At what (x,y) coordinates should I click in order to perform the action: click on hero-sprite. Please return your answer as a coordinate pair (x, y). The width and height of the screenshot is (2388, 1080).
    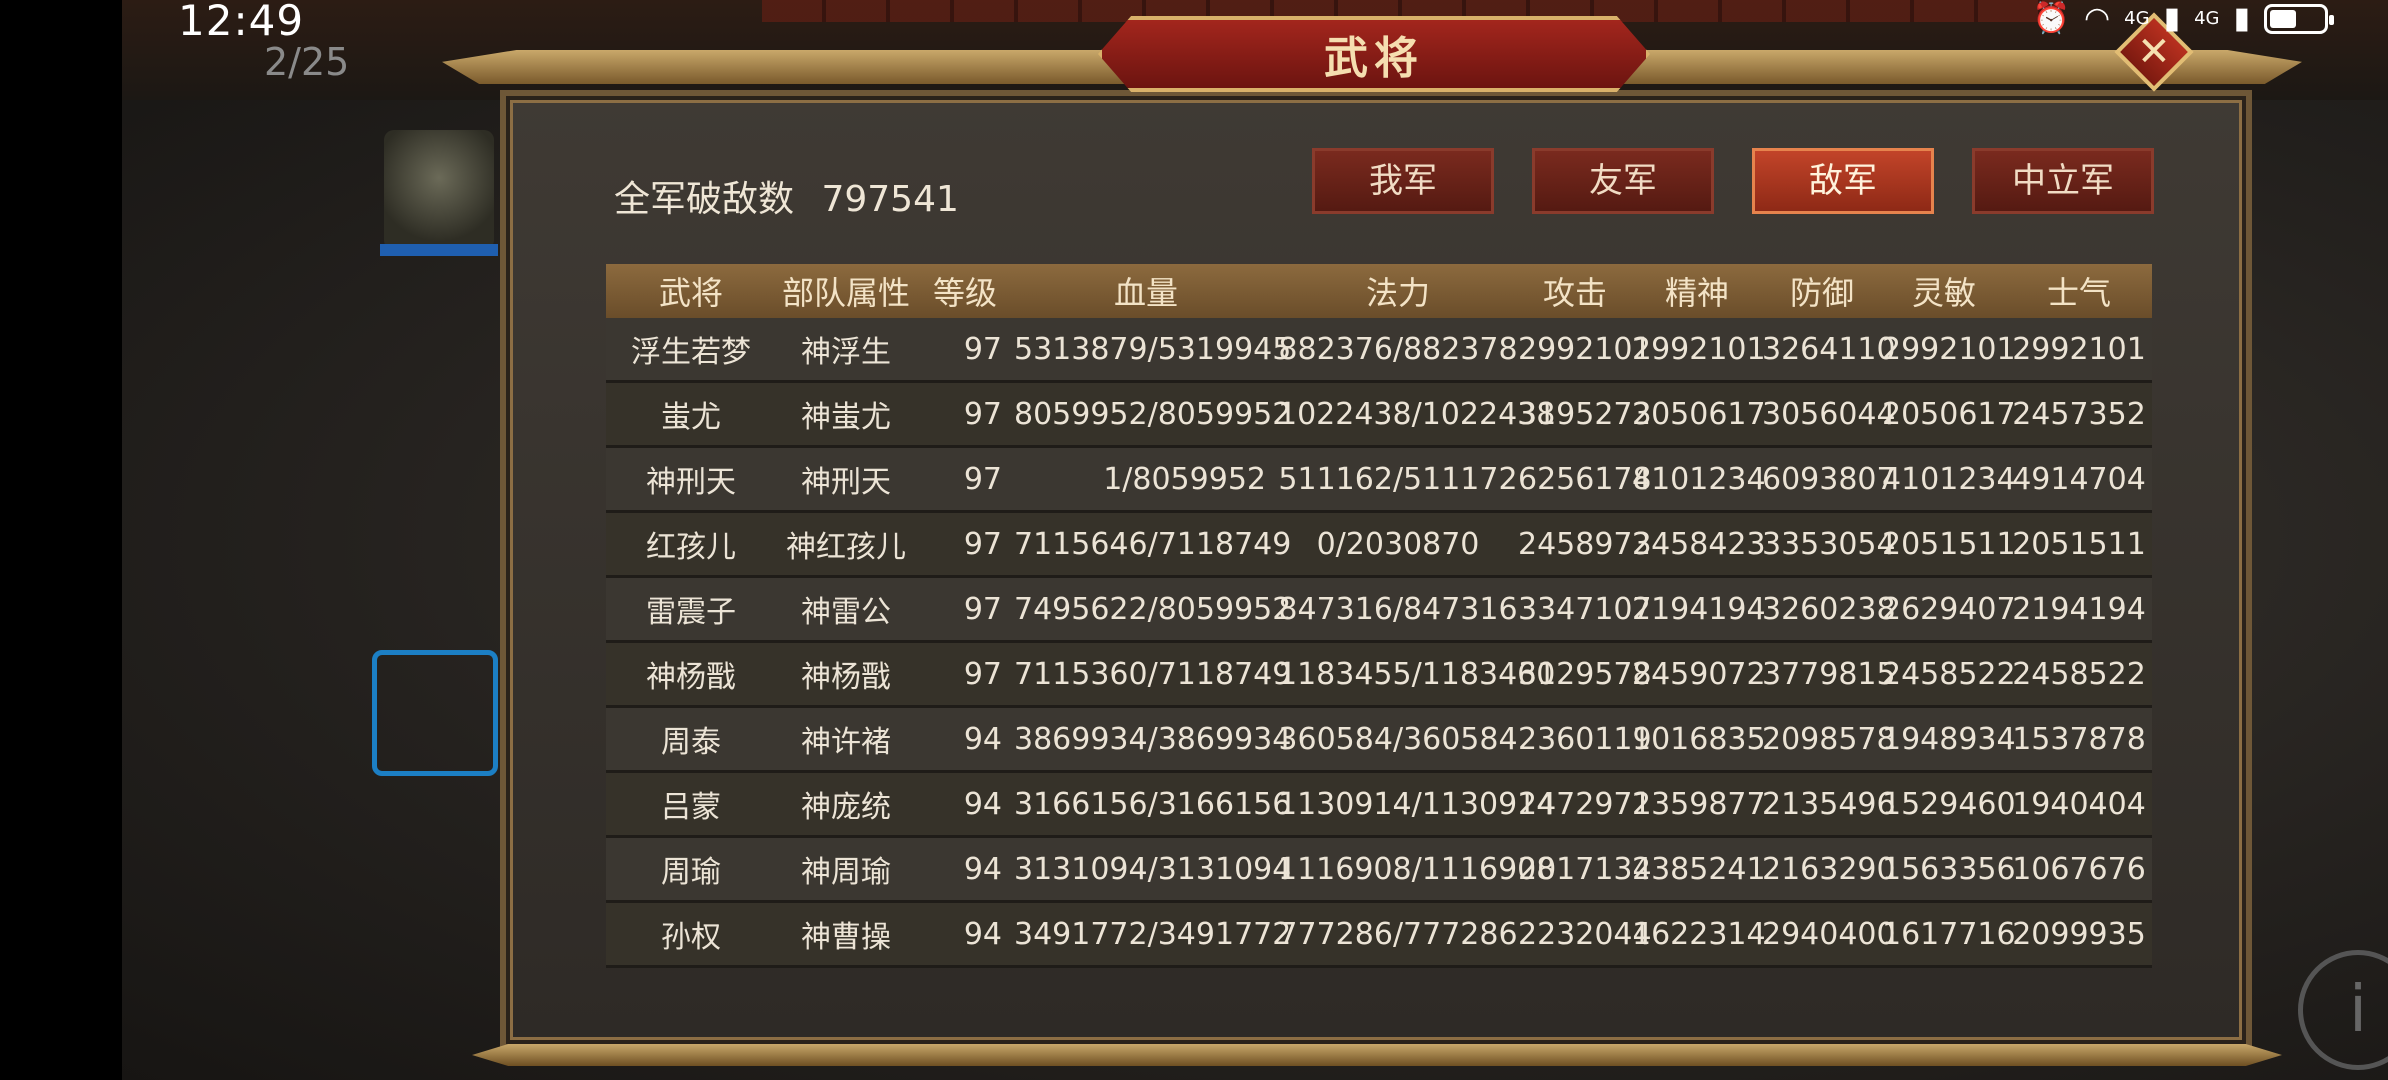
    Looking at the image, I should click on (439, 190).